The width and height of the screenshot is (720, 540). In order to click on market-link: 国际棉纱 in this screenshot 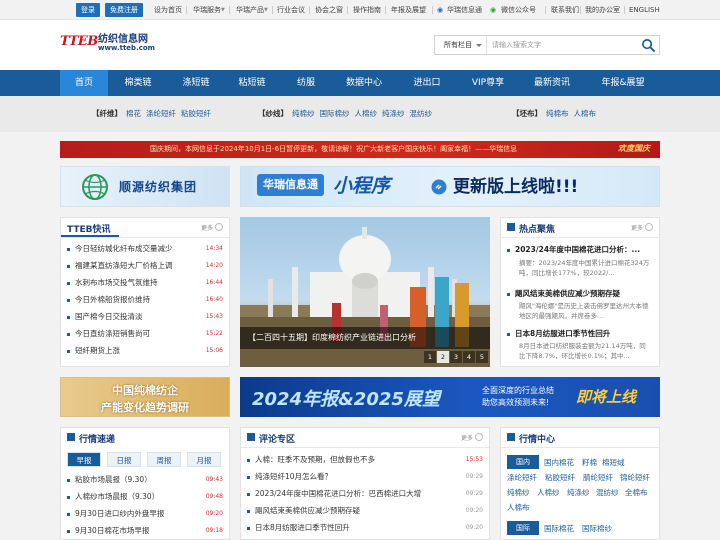, I will do `click(597, 528)`.